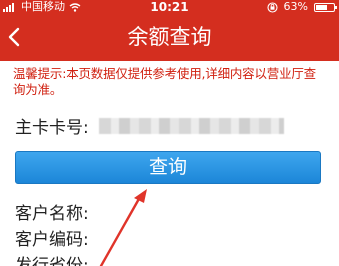 The height and width of the screenshot is (266, 339). I want to click on info-customer-name: 客户名称:, so click(52, 214).